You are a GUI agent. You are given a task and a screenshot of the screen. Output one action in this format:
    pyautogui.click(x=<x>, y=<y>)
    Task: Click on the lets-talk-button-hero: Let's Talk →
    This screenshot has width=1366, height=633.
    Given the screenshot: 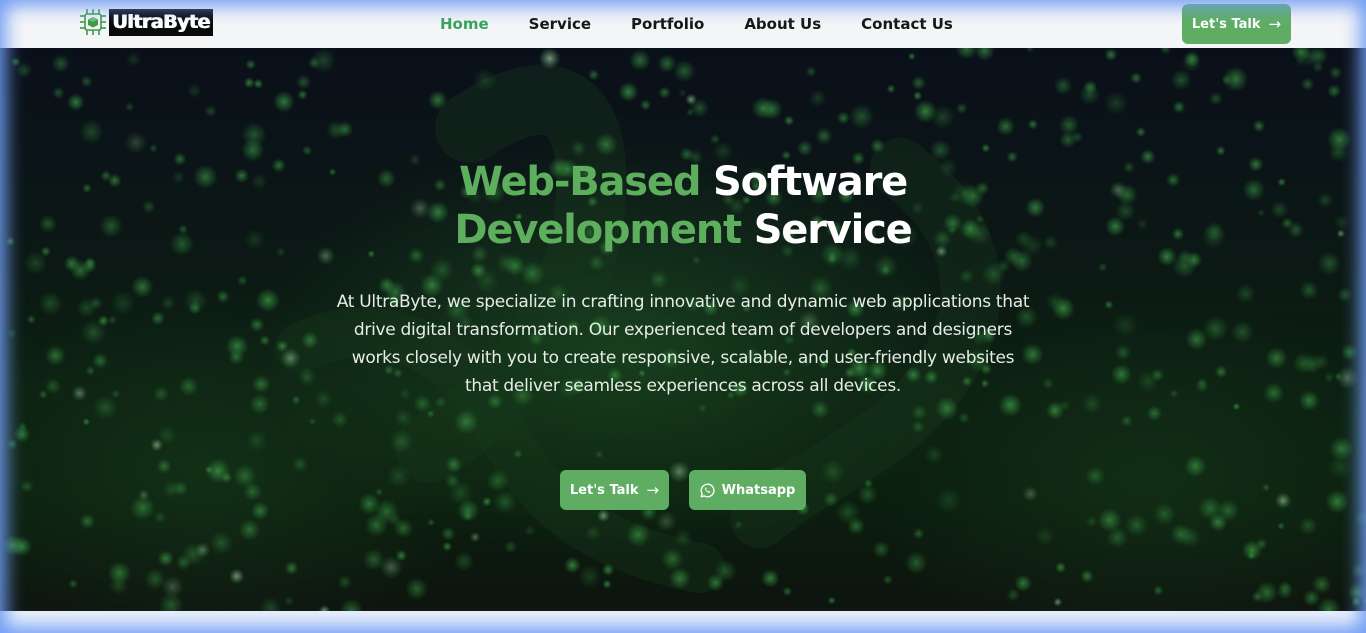 What is the action you would take?
    pyautogui.click(x=614, y=490)
    